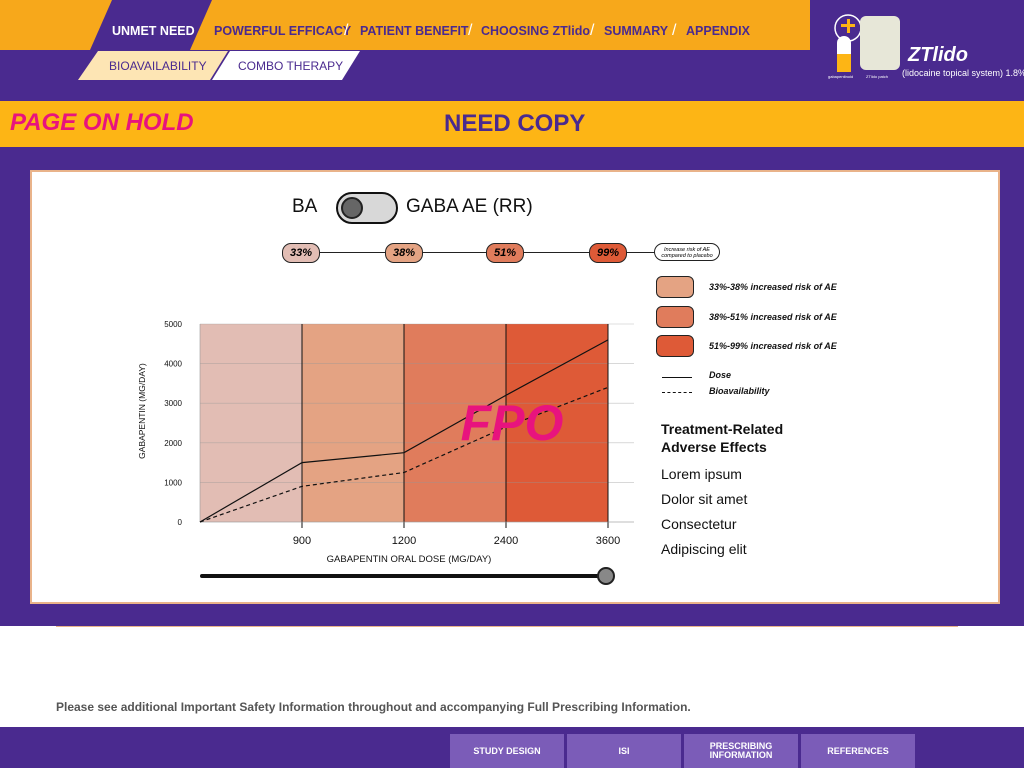  Describe the element at coordinates (636, 25) in the screenshot. I see `tab-summary: SUMMARY` at that location.